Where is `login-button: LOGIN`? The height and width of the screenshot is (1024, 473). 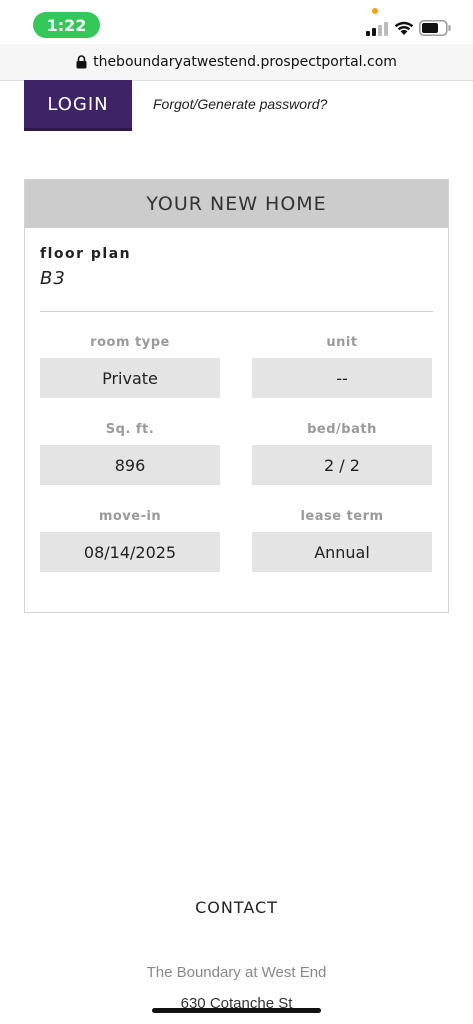 login-button: LOGIN is located at coordinates (78, 105).